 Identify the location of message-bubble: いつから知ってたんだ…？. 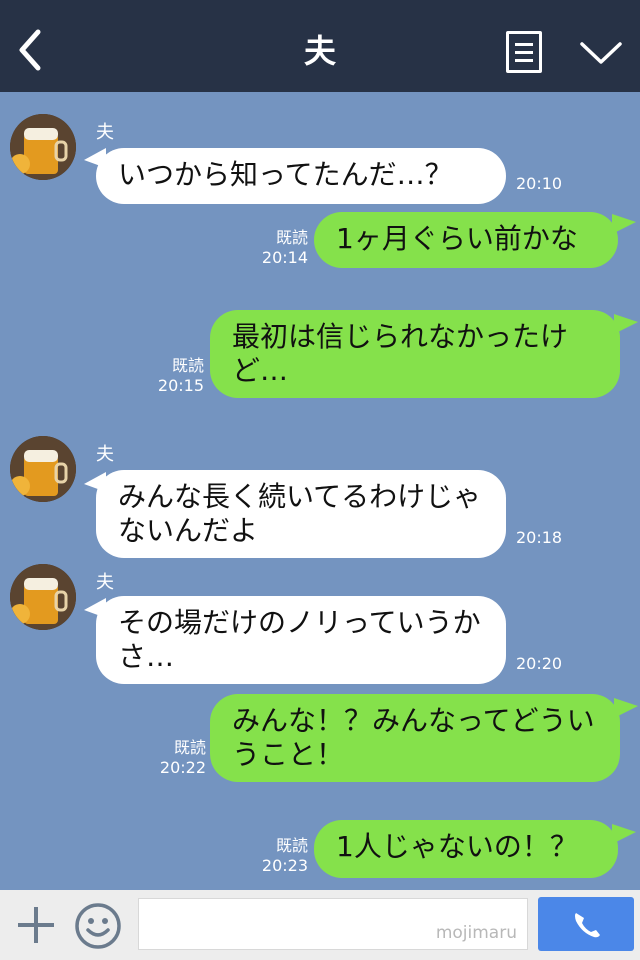
(301, 176).